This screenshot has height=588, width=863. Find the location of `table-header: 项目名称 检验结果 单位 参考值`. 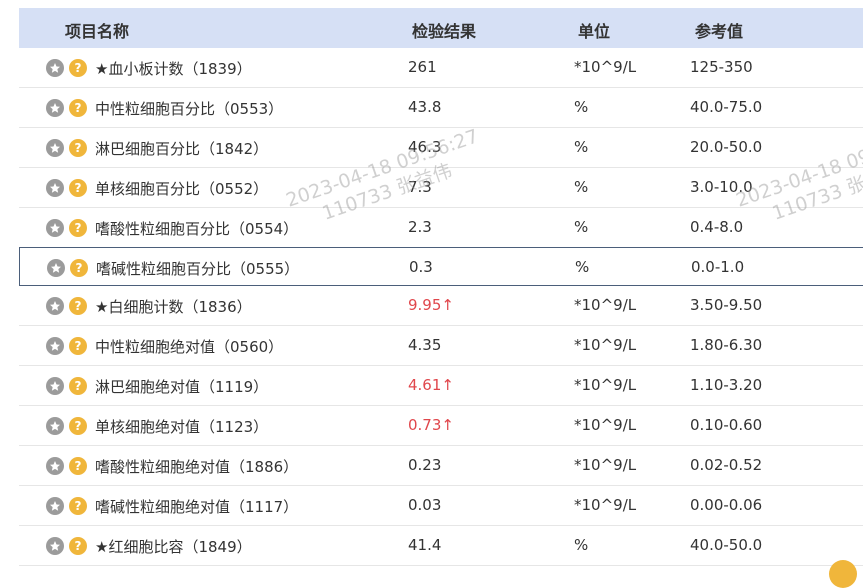

table-header: 项目名称 检验结果 单位 参考值 is located at coordinates (441, 28).